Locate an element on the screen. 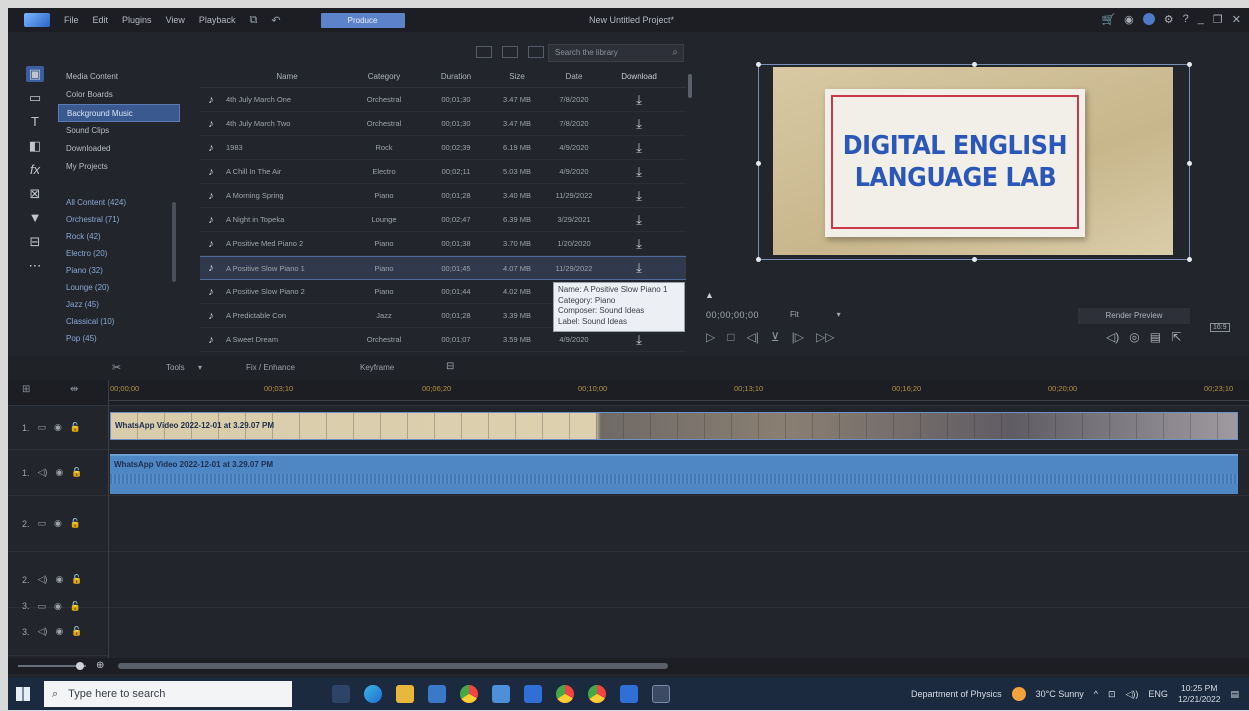 The image size is (1249, 711). account-icon is located at coordinates (1148, 19).